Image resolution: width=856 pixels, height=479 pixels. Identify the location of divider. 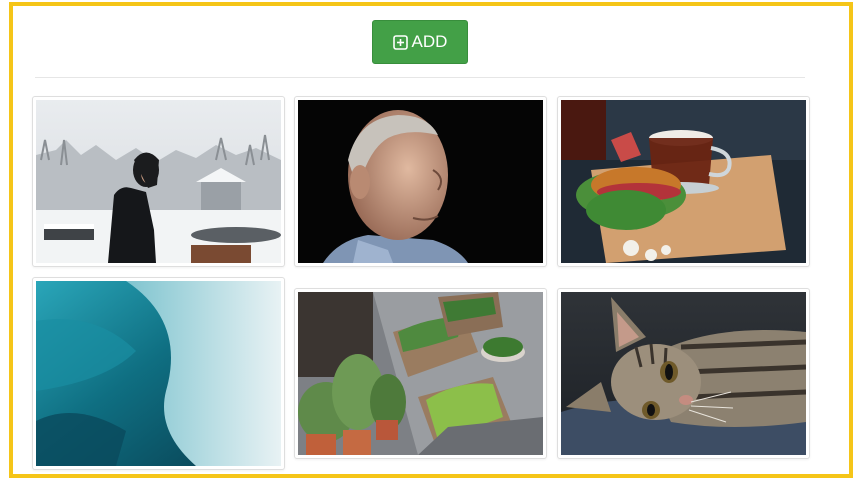
(420, 77).